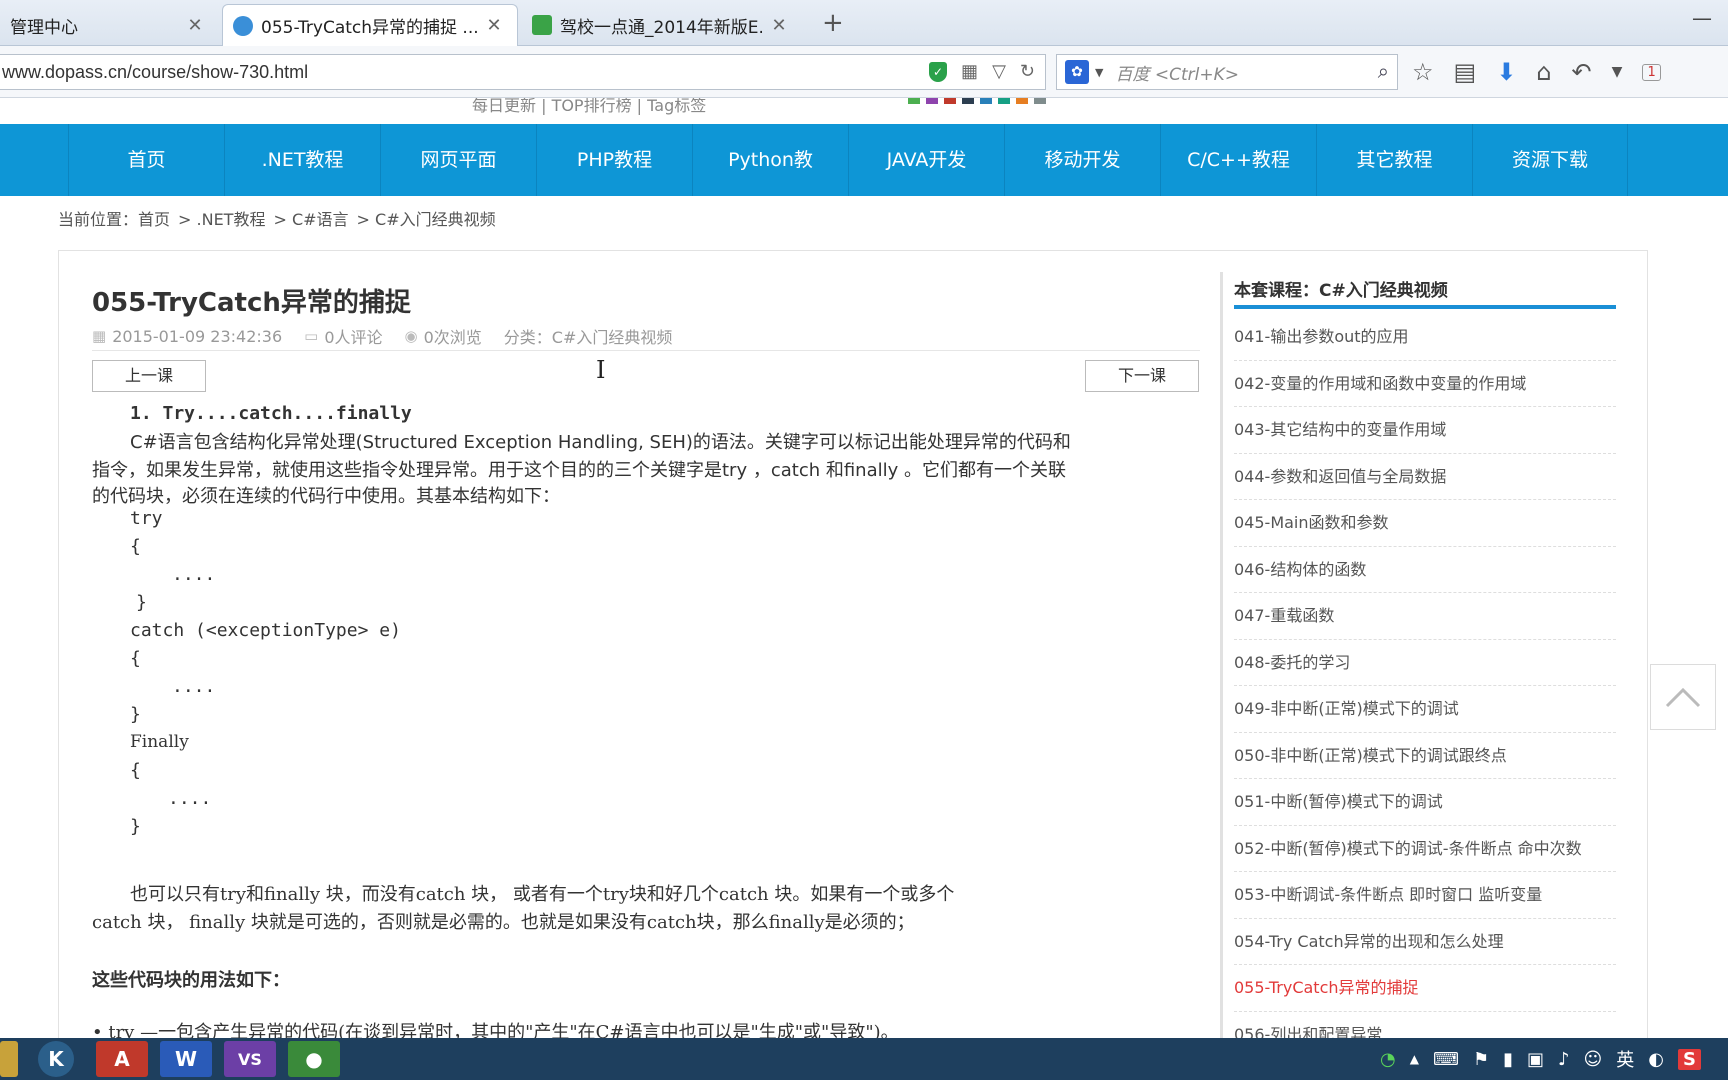 The image size is (1728, 1080). Describe the element at coordinates (833, 23) in the screenshot. I see `new-tab-button: +` at that location.